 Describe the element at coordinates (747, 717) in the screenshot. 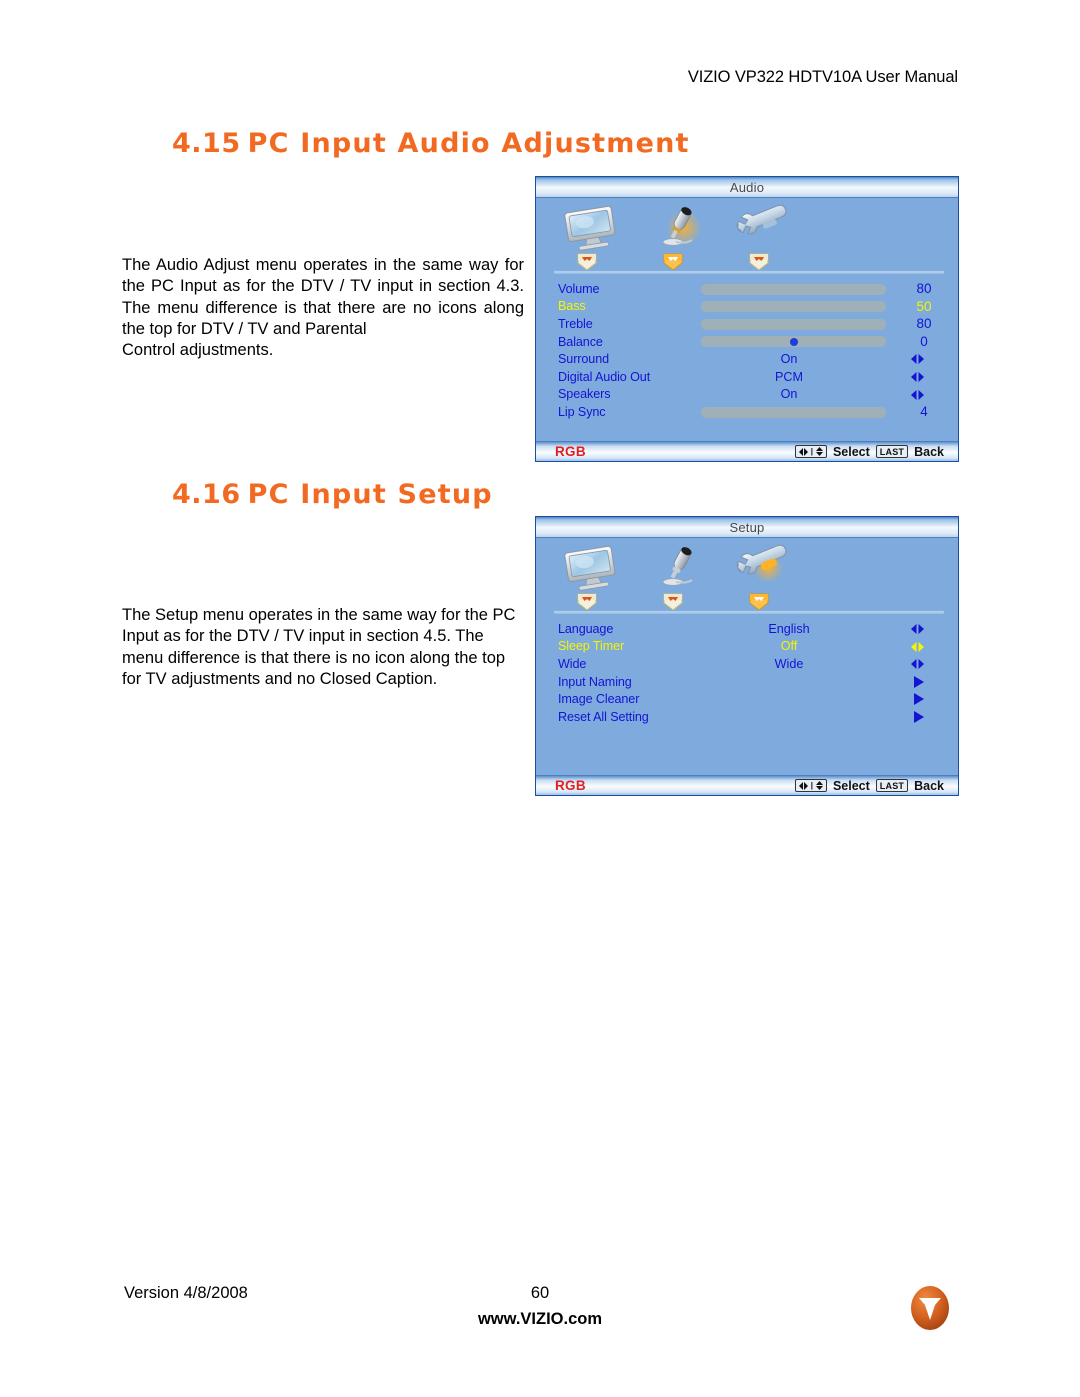

I see `osd-row-reset-all-setting: Reset All Setting` at that location.